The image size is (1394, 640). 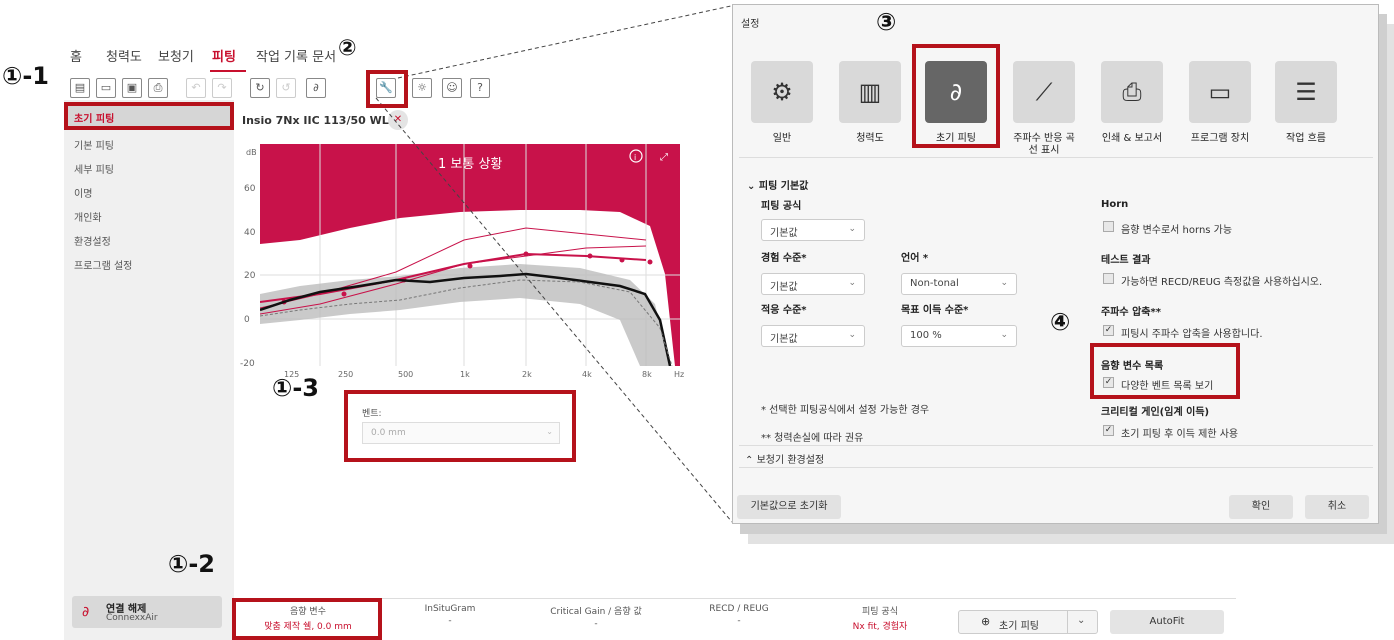 I want to click on test-title: 테스트 결과, so click(x=1126, y=260).